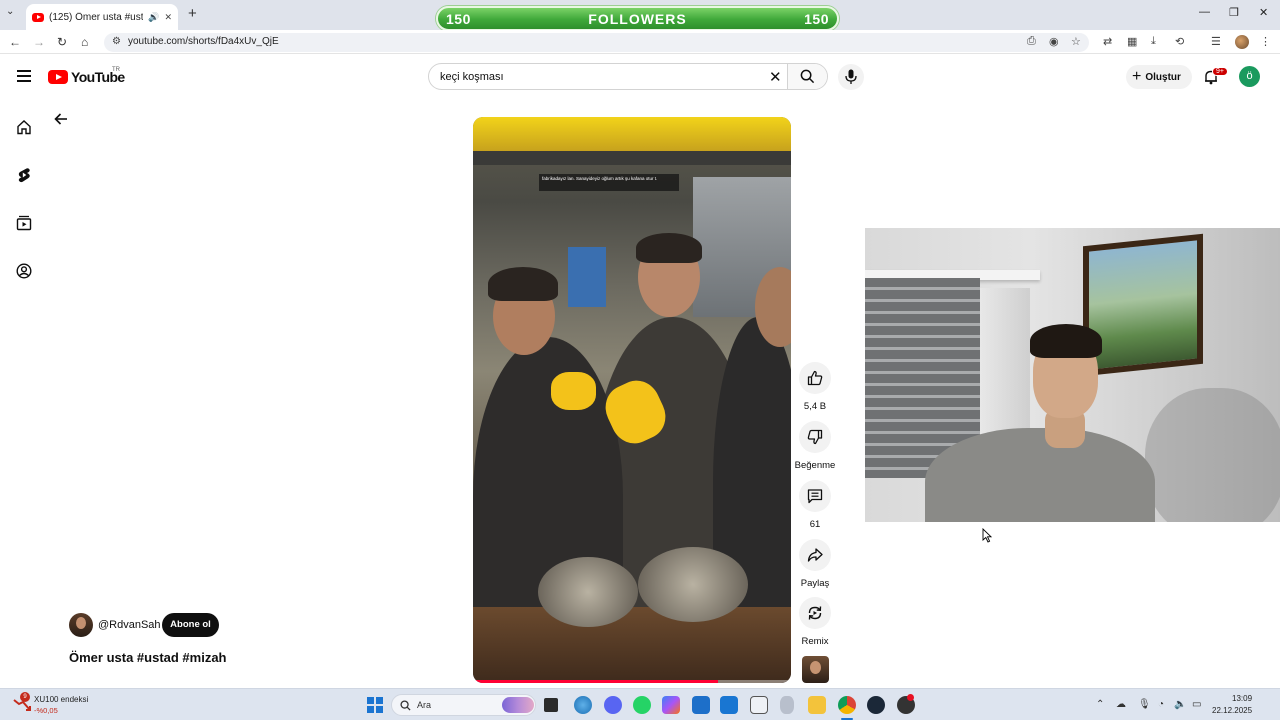  I want to click on subscribe-button: Abone ol, so click(190, 625).